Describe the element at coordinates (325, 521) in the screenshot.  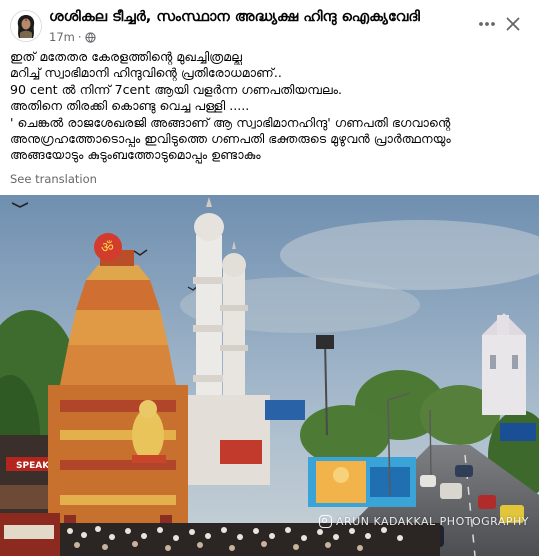
I see `instagram-icon` at that location.